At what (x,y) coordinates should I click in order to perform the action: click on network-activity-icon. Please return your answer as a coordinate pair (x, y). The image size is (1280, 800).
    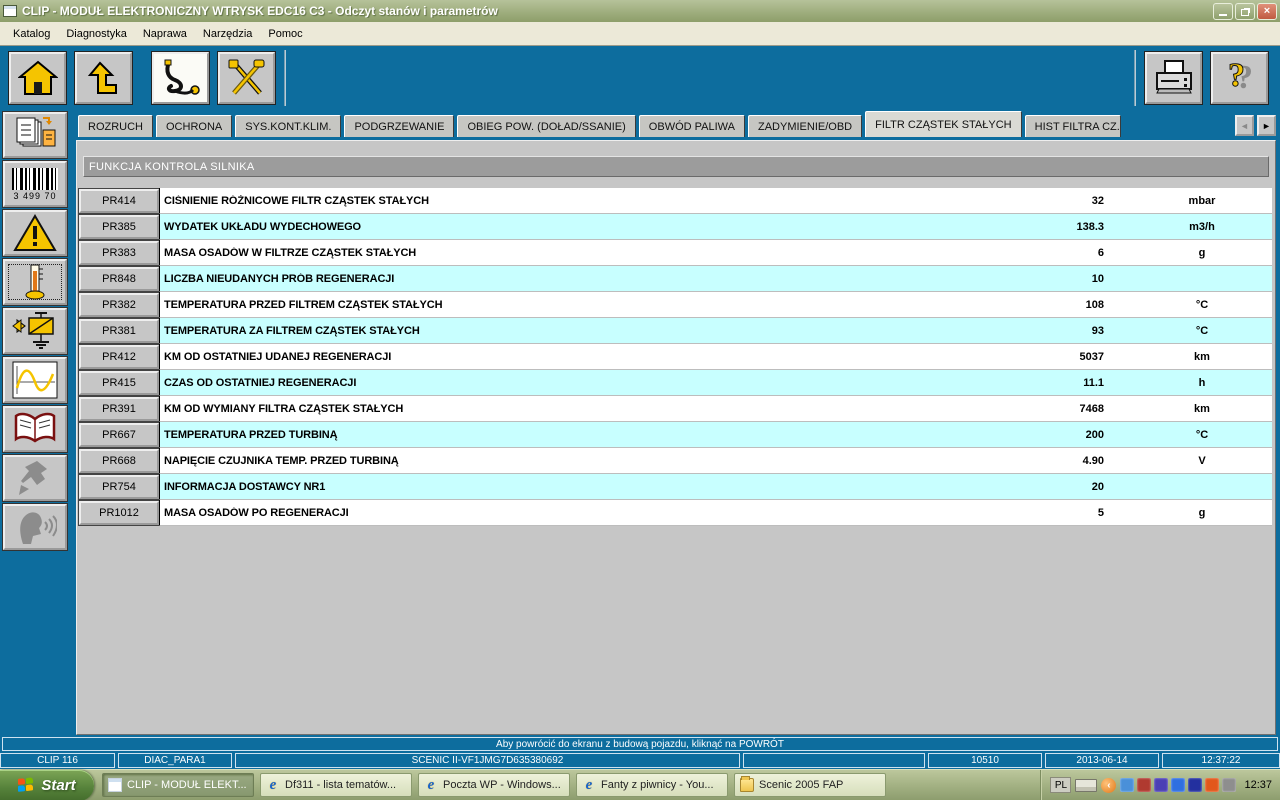
    Looking at the image, I should click on (1127, 785).